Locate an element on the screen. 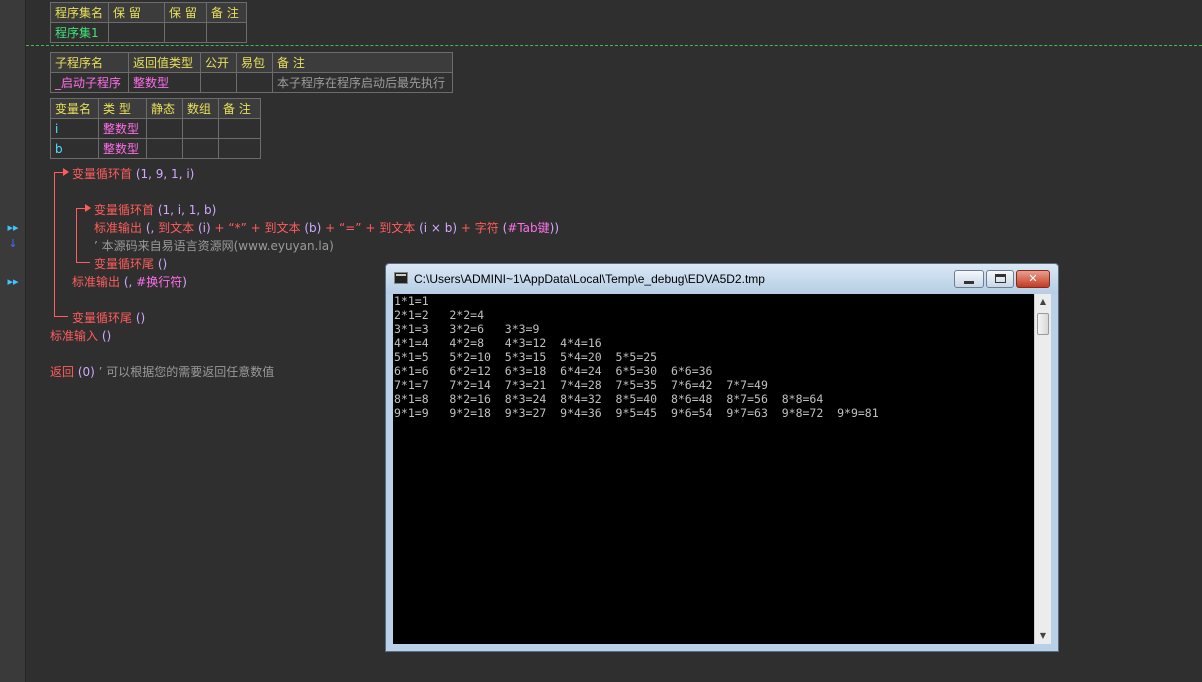  col-header: 公开 is located at coordinates (218, 62).